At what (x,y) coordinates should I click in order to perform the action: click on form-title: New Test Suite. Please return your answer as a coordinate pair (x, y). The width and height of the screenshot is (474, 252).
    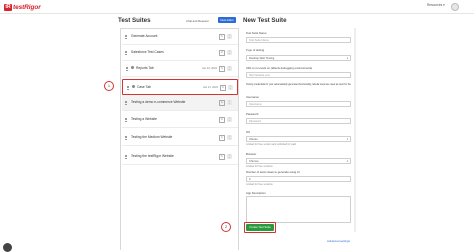
    Looking at the image, I should click on (265, 20).